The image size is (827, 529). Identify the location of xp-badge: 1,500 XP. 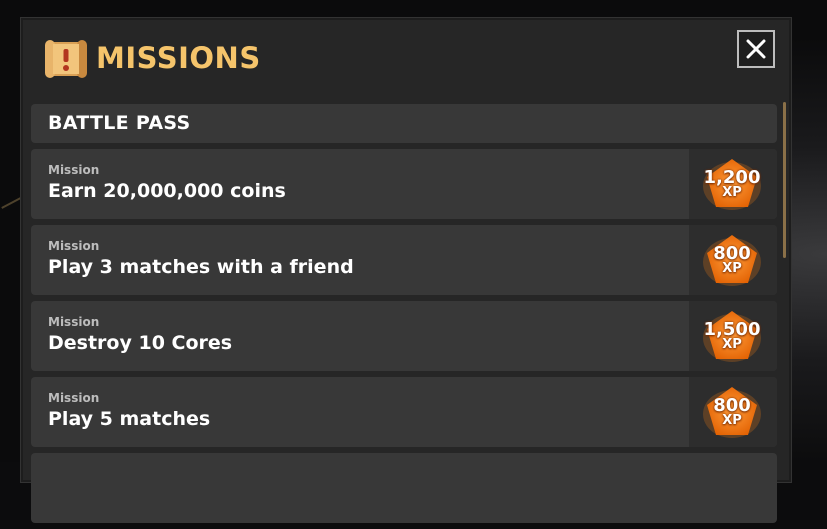
(732, 336).